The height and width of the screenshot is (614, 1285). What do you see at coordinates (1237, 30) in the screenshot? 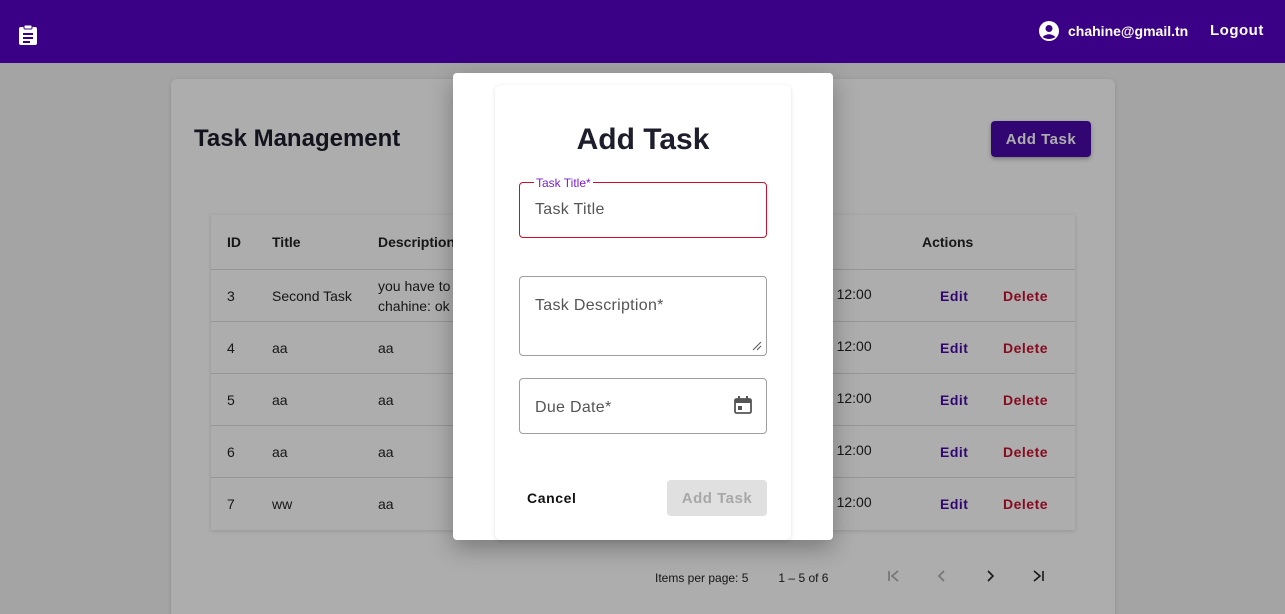
I see `logout-button: Logout` at bounding box center [1237, 30].